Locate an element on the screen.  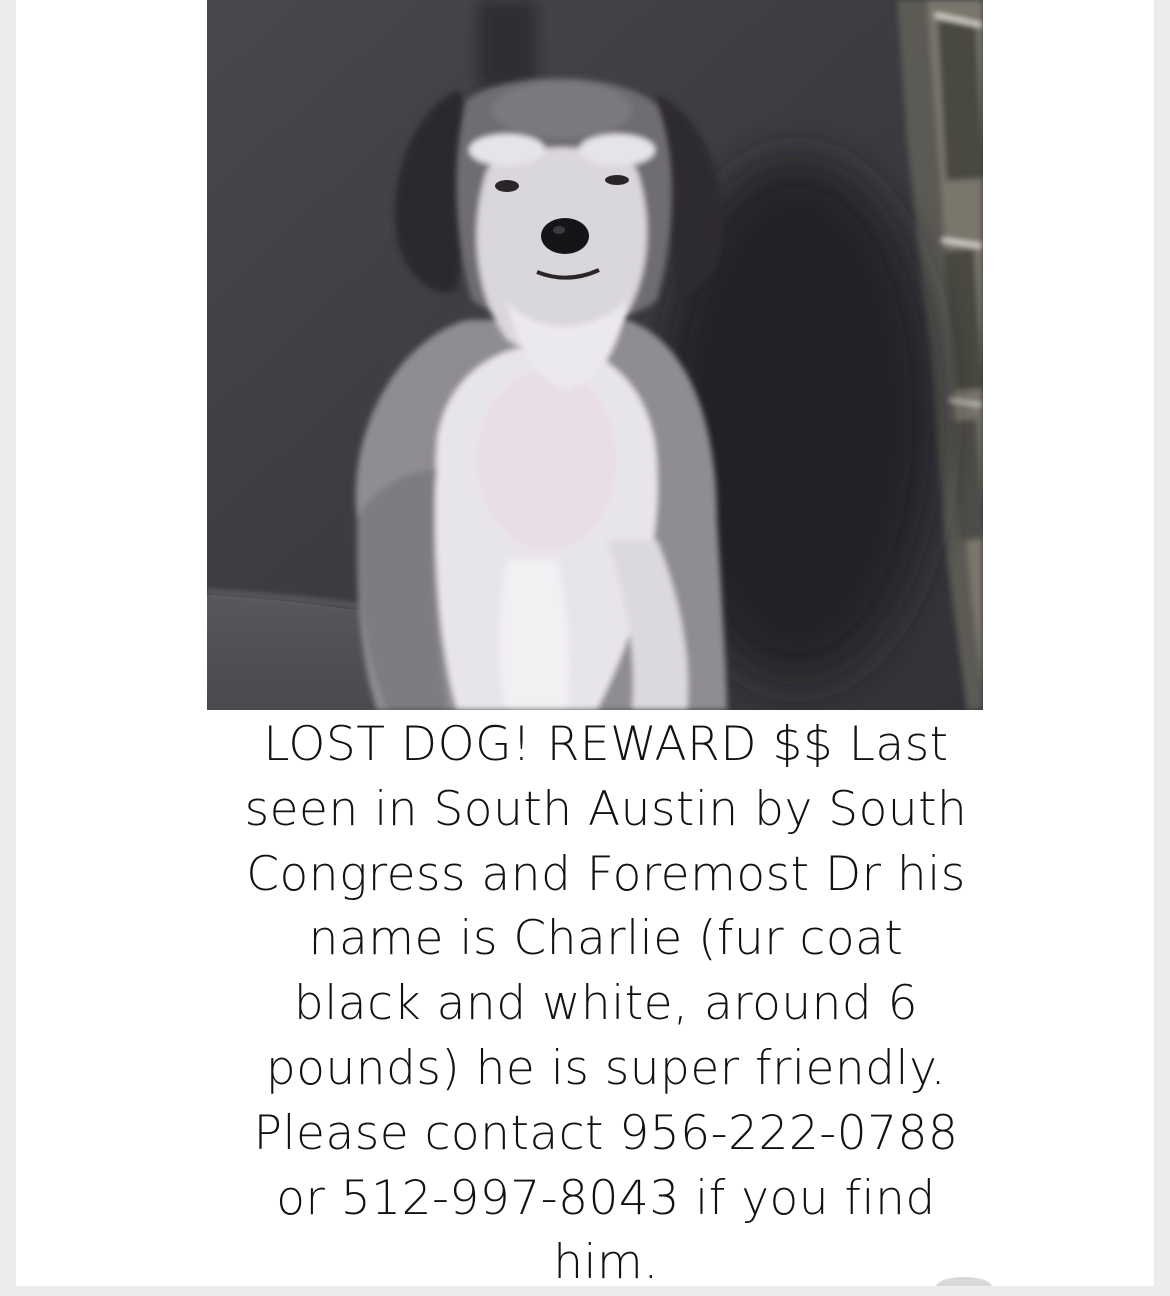
phone-line: Please contact 956-222-0788 is located at coordinates (606, 1133).